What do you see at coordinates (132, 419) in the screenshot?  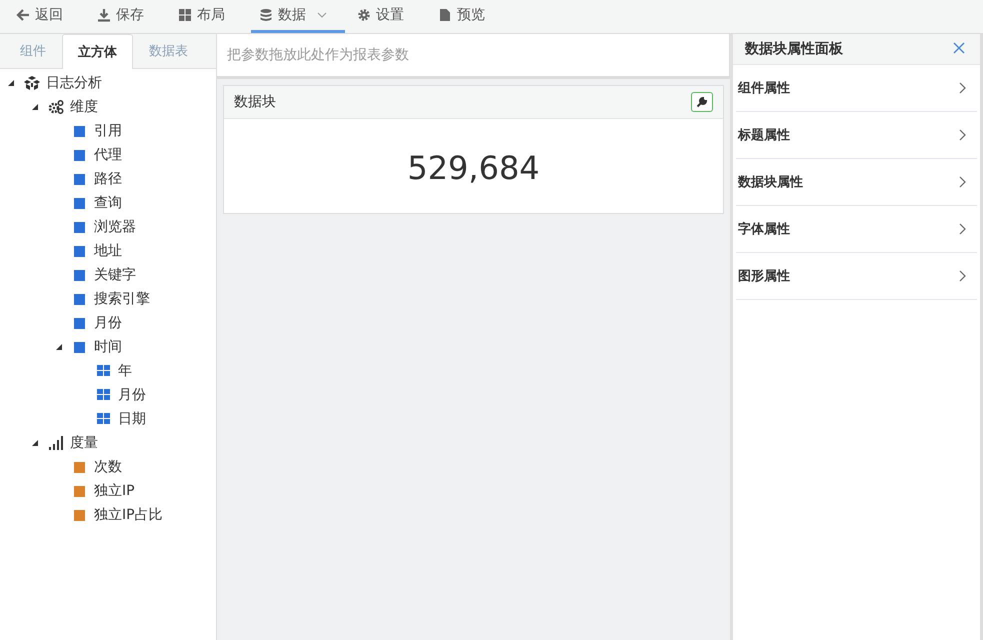 I see `tree-item: 日期` at bounding box center [132, 419].